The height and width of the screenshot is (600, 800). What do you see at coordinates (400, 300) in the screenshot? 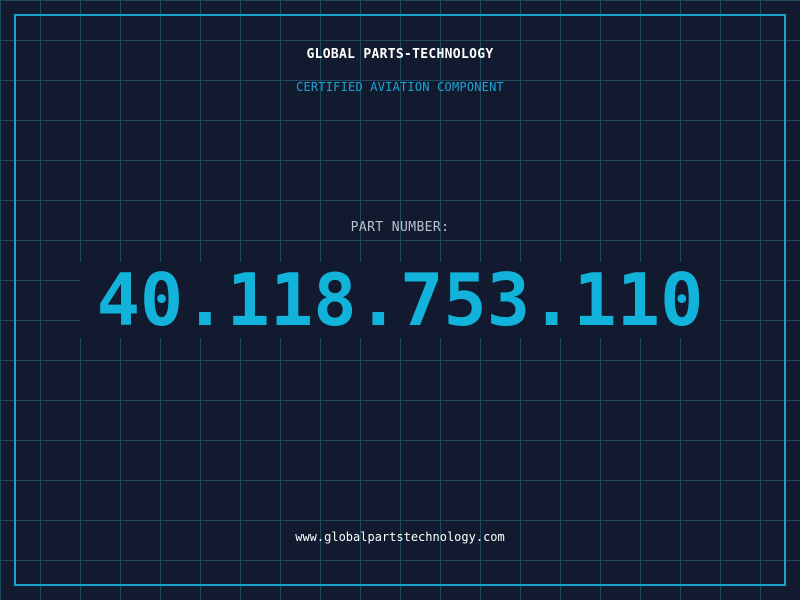
I see `part-number-value: 40.118.753.110` at bounding box center [400, 300].